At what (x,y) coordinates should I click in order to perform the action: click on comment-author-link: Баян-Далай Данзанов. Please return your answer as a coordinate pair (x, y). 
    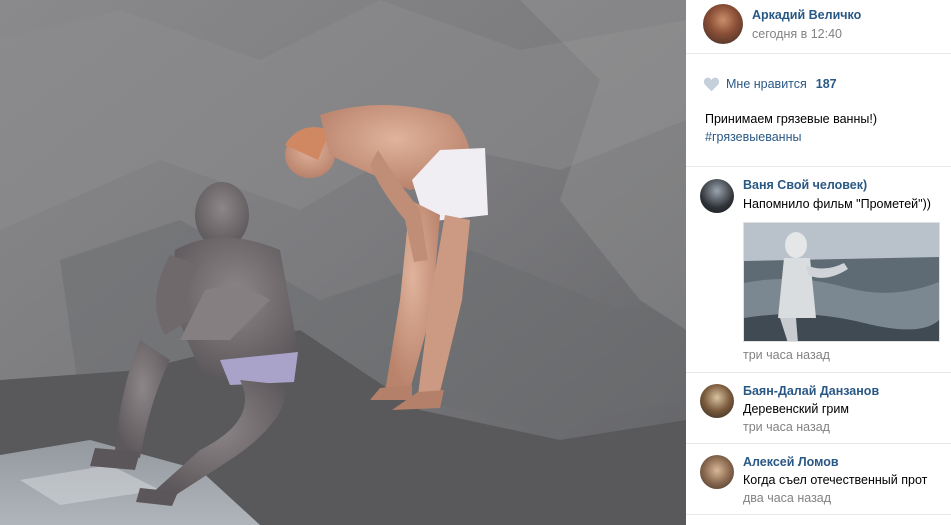
    Looking at the image, I should click on (811, 391).